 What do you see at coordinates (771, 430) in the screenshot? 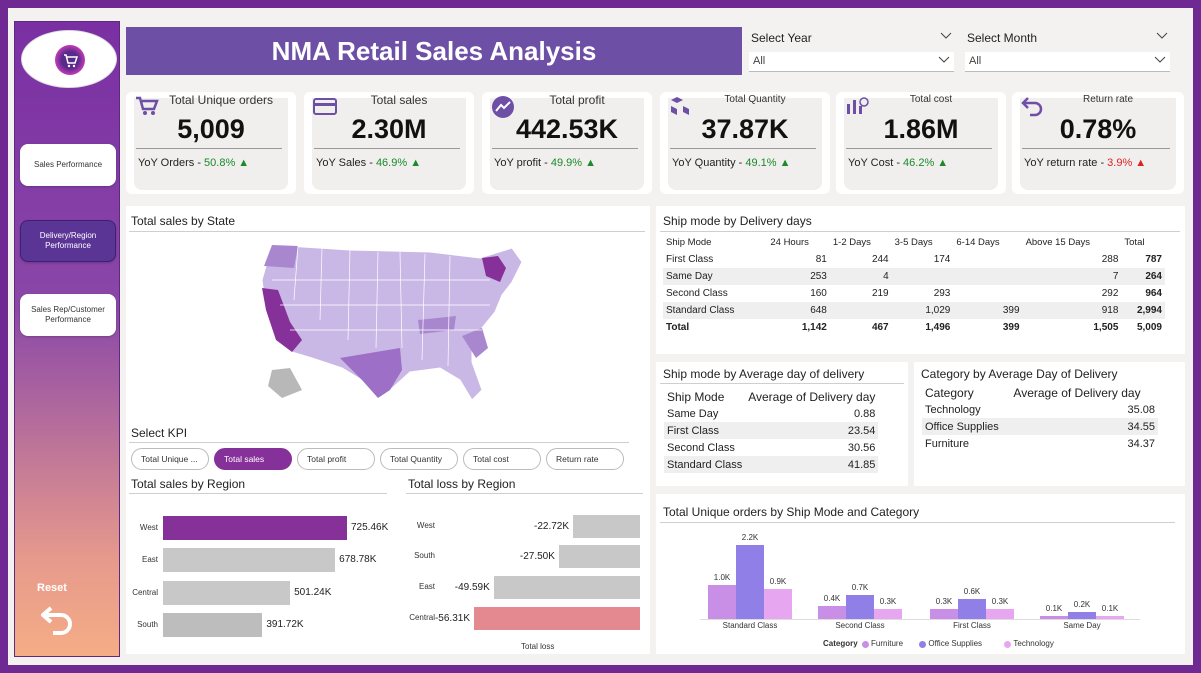
I see `table-row: First Class 23.54` at bounding box center [771, 430].